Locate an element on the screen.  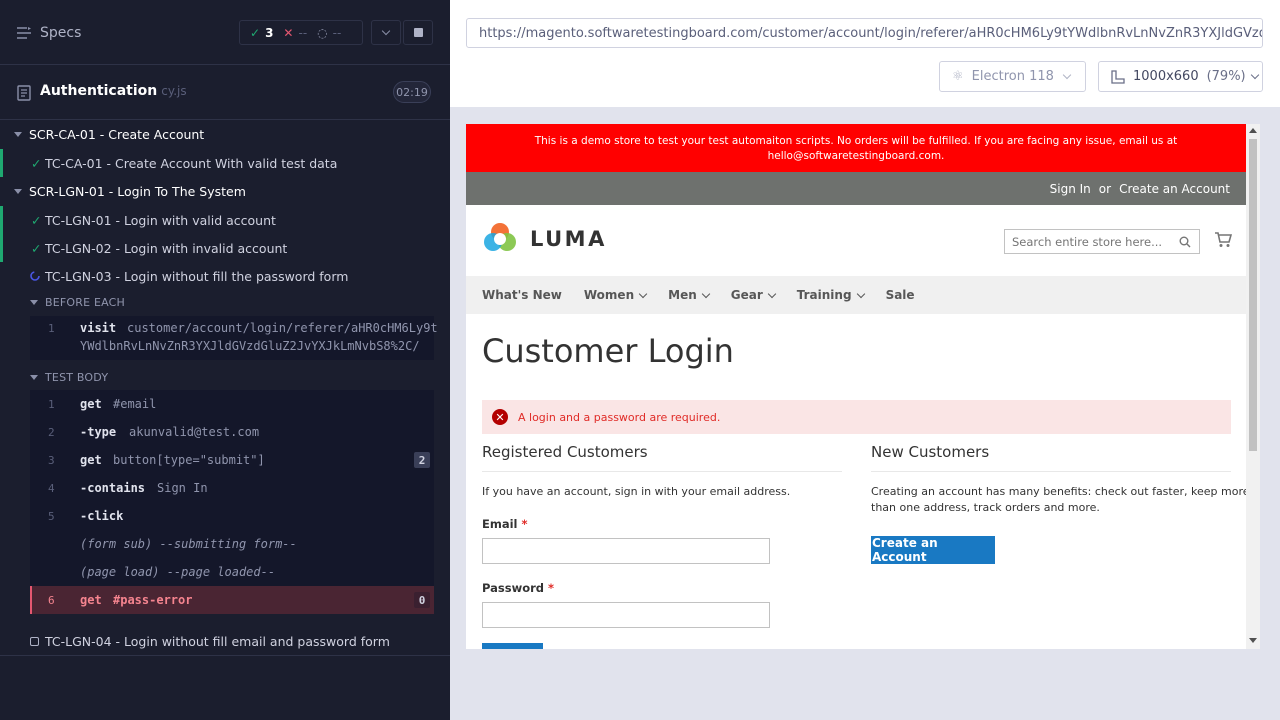
command-type: 2 -type akunvalid@test.com is located at coordinates (232, 432).